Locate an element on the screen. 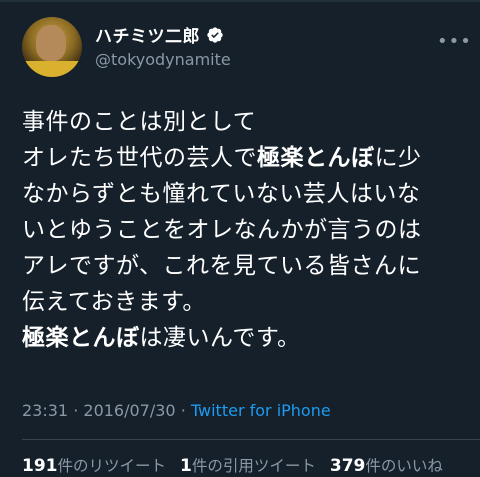 The width and height of the screenshot is (480, 477). tweet-stats: 191件のリツイート 1件の引用ツイート 379件のいいね is located at coordinates (232, 465).